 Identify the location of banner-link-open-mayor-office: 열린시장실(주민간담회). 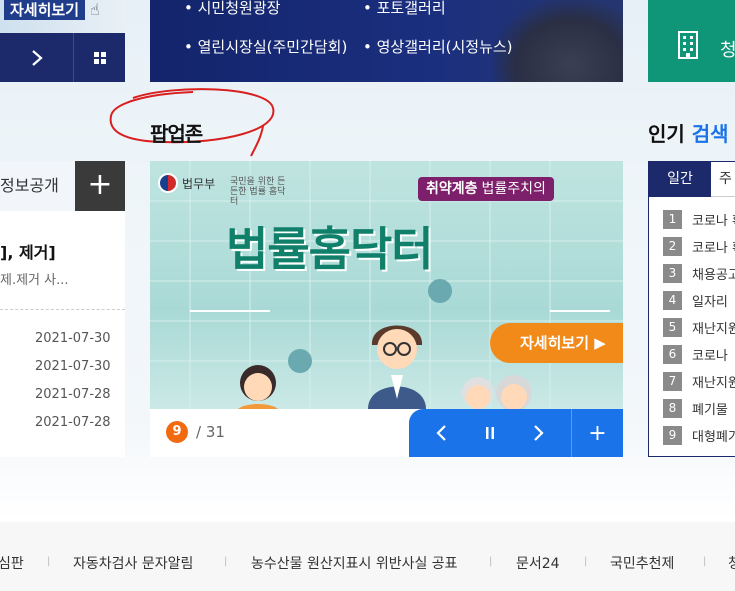
(266, 46).